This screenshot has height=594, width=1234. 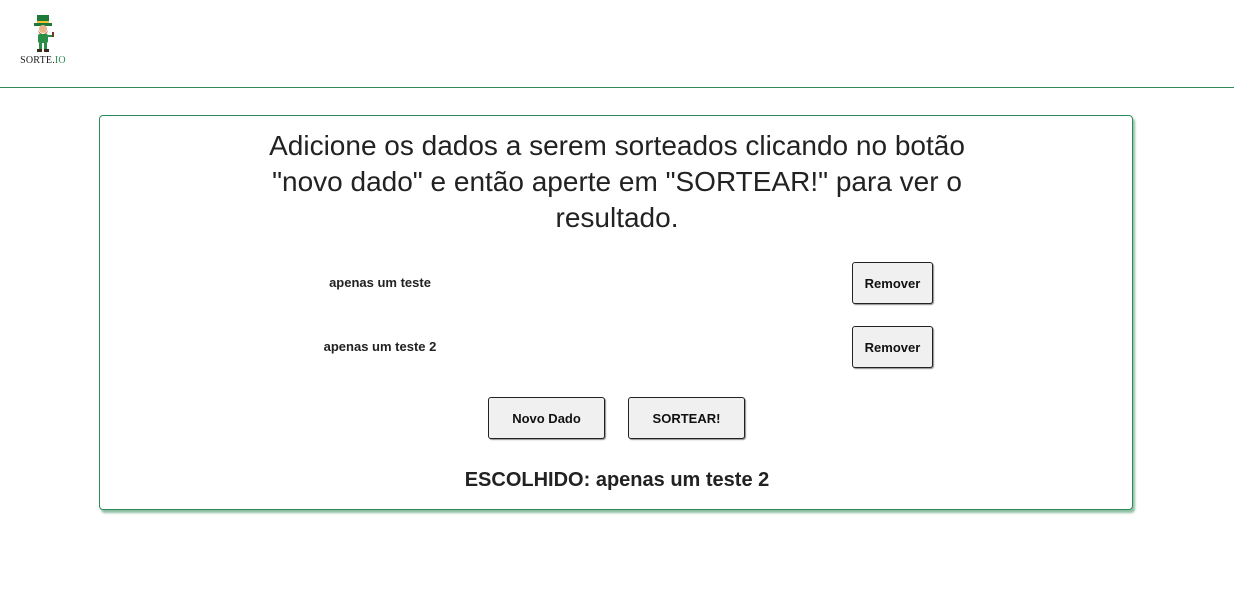 What do you see at coordinates (44, 33) in the screenshot?
I see `leprechaun-icon` at bounding box center [44, 33].